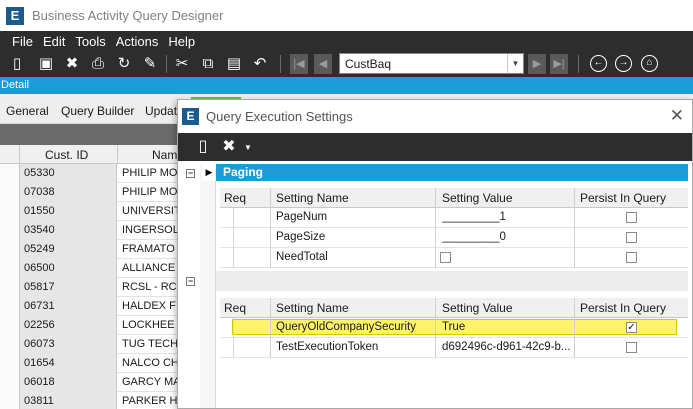 This screenshot has height=409, width=693. Describe the element at coordinates (346, 327) in the screenshot. I see `setting-name-cell: QueryOldCompanySecurity` at that location.